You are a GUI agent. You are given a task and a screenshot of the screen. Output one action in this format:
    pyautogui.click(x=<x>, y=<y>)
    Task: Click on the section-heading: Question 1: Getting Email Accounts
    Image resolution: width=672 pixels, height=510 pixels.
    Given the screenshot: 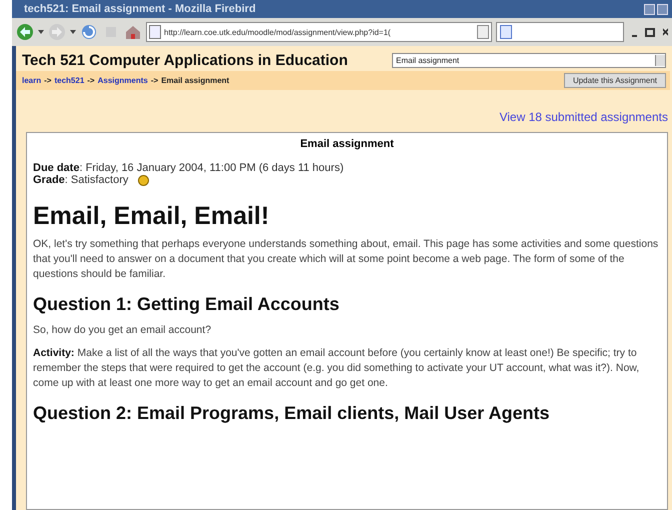 What is the action you would take?
    pyautogui.click(x=186, y=304)
    